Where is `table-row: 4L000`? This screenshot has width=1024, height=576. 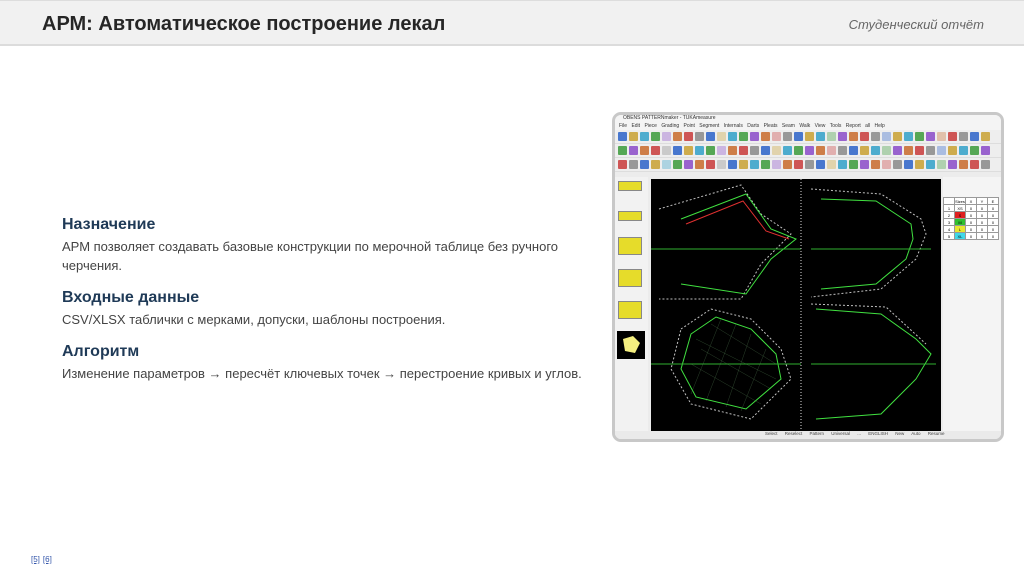
table-row: 4L000 is located at coordinates (971, 229).